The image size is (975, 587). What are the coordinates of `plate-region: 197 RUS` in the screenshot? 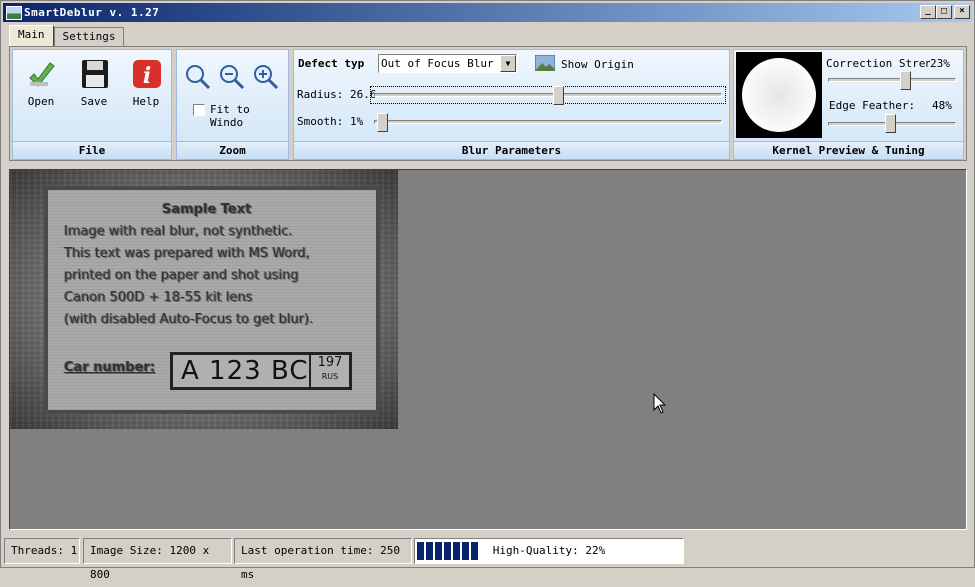 It's located at (329, 371).